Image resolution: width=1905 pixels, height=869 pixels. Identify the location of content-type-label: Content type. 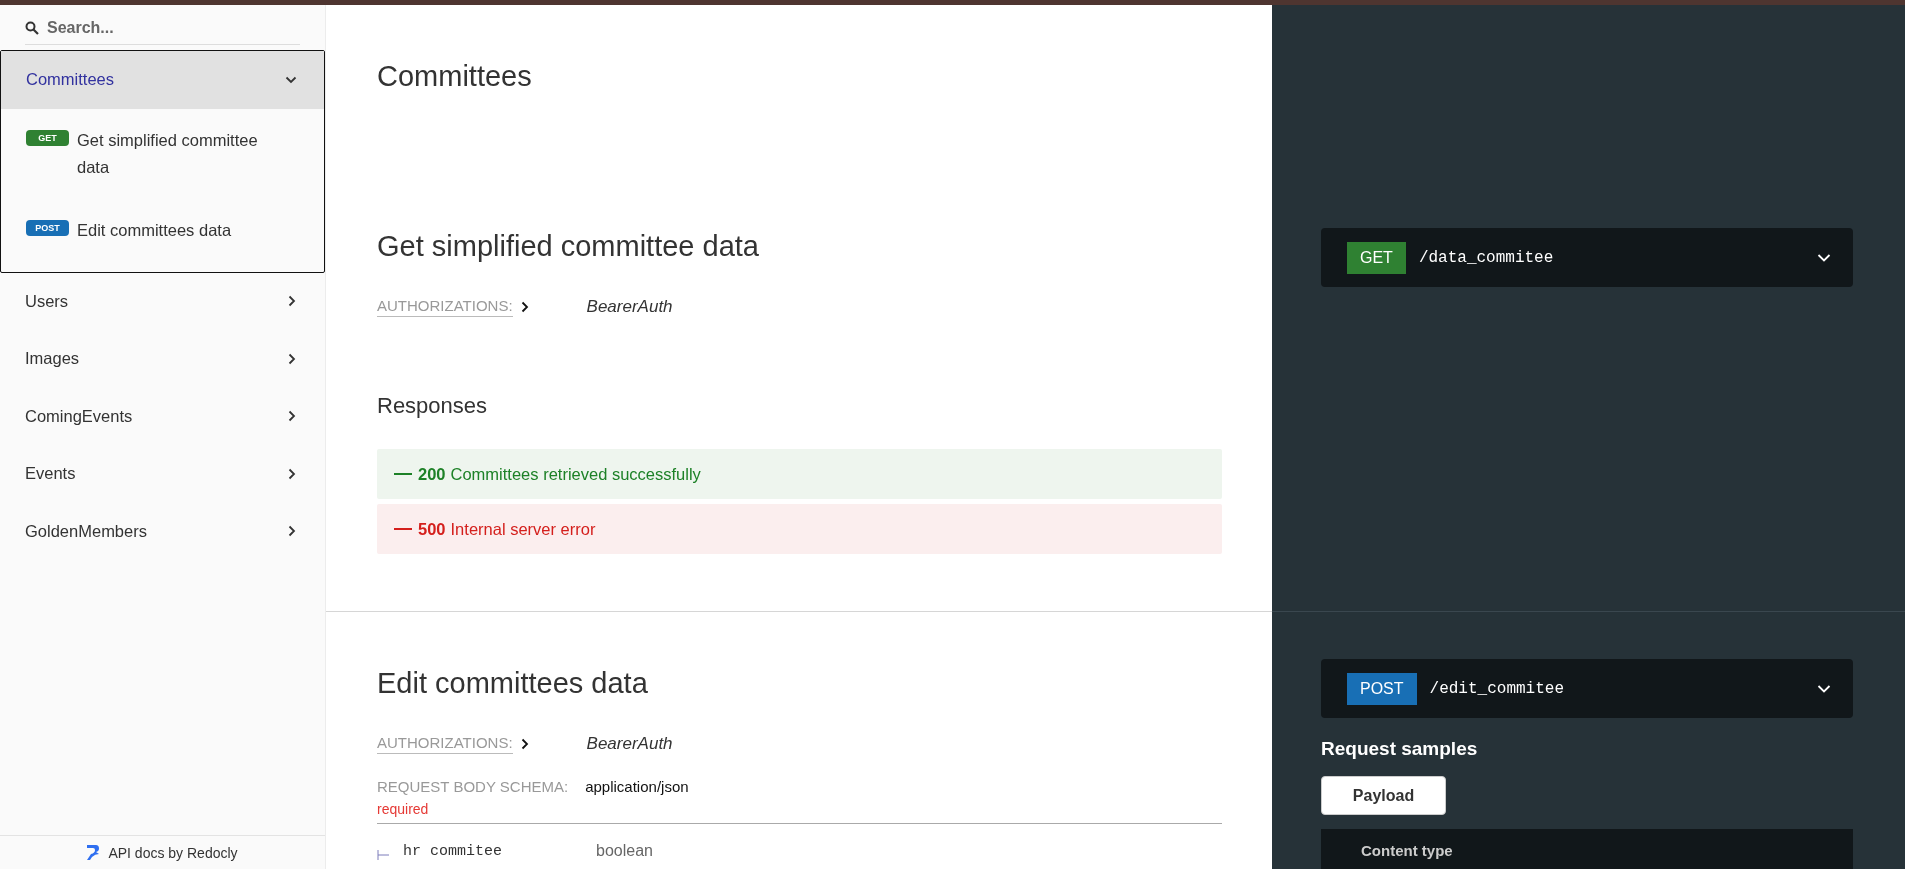
(1407, 850).